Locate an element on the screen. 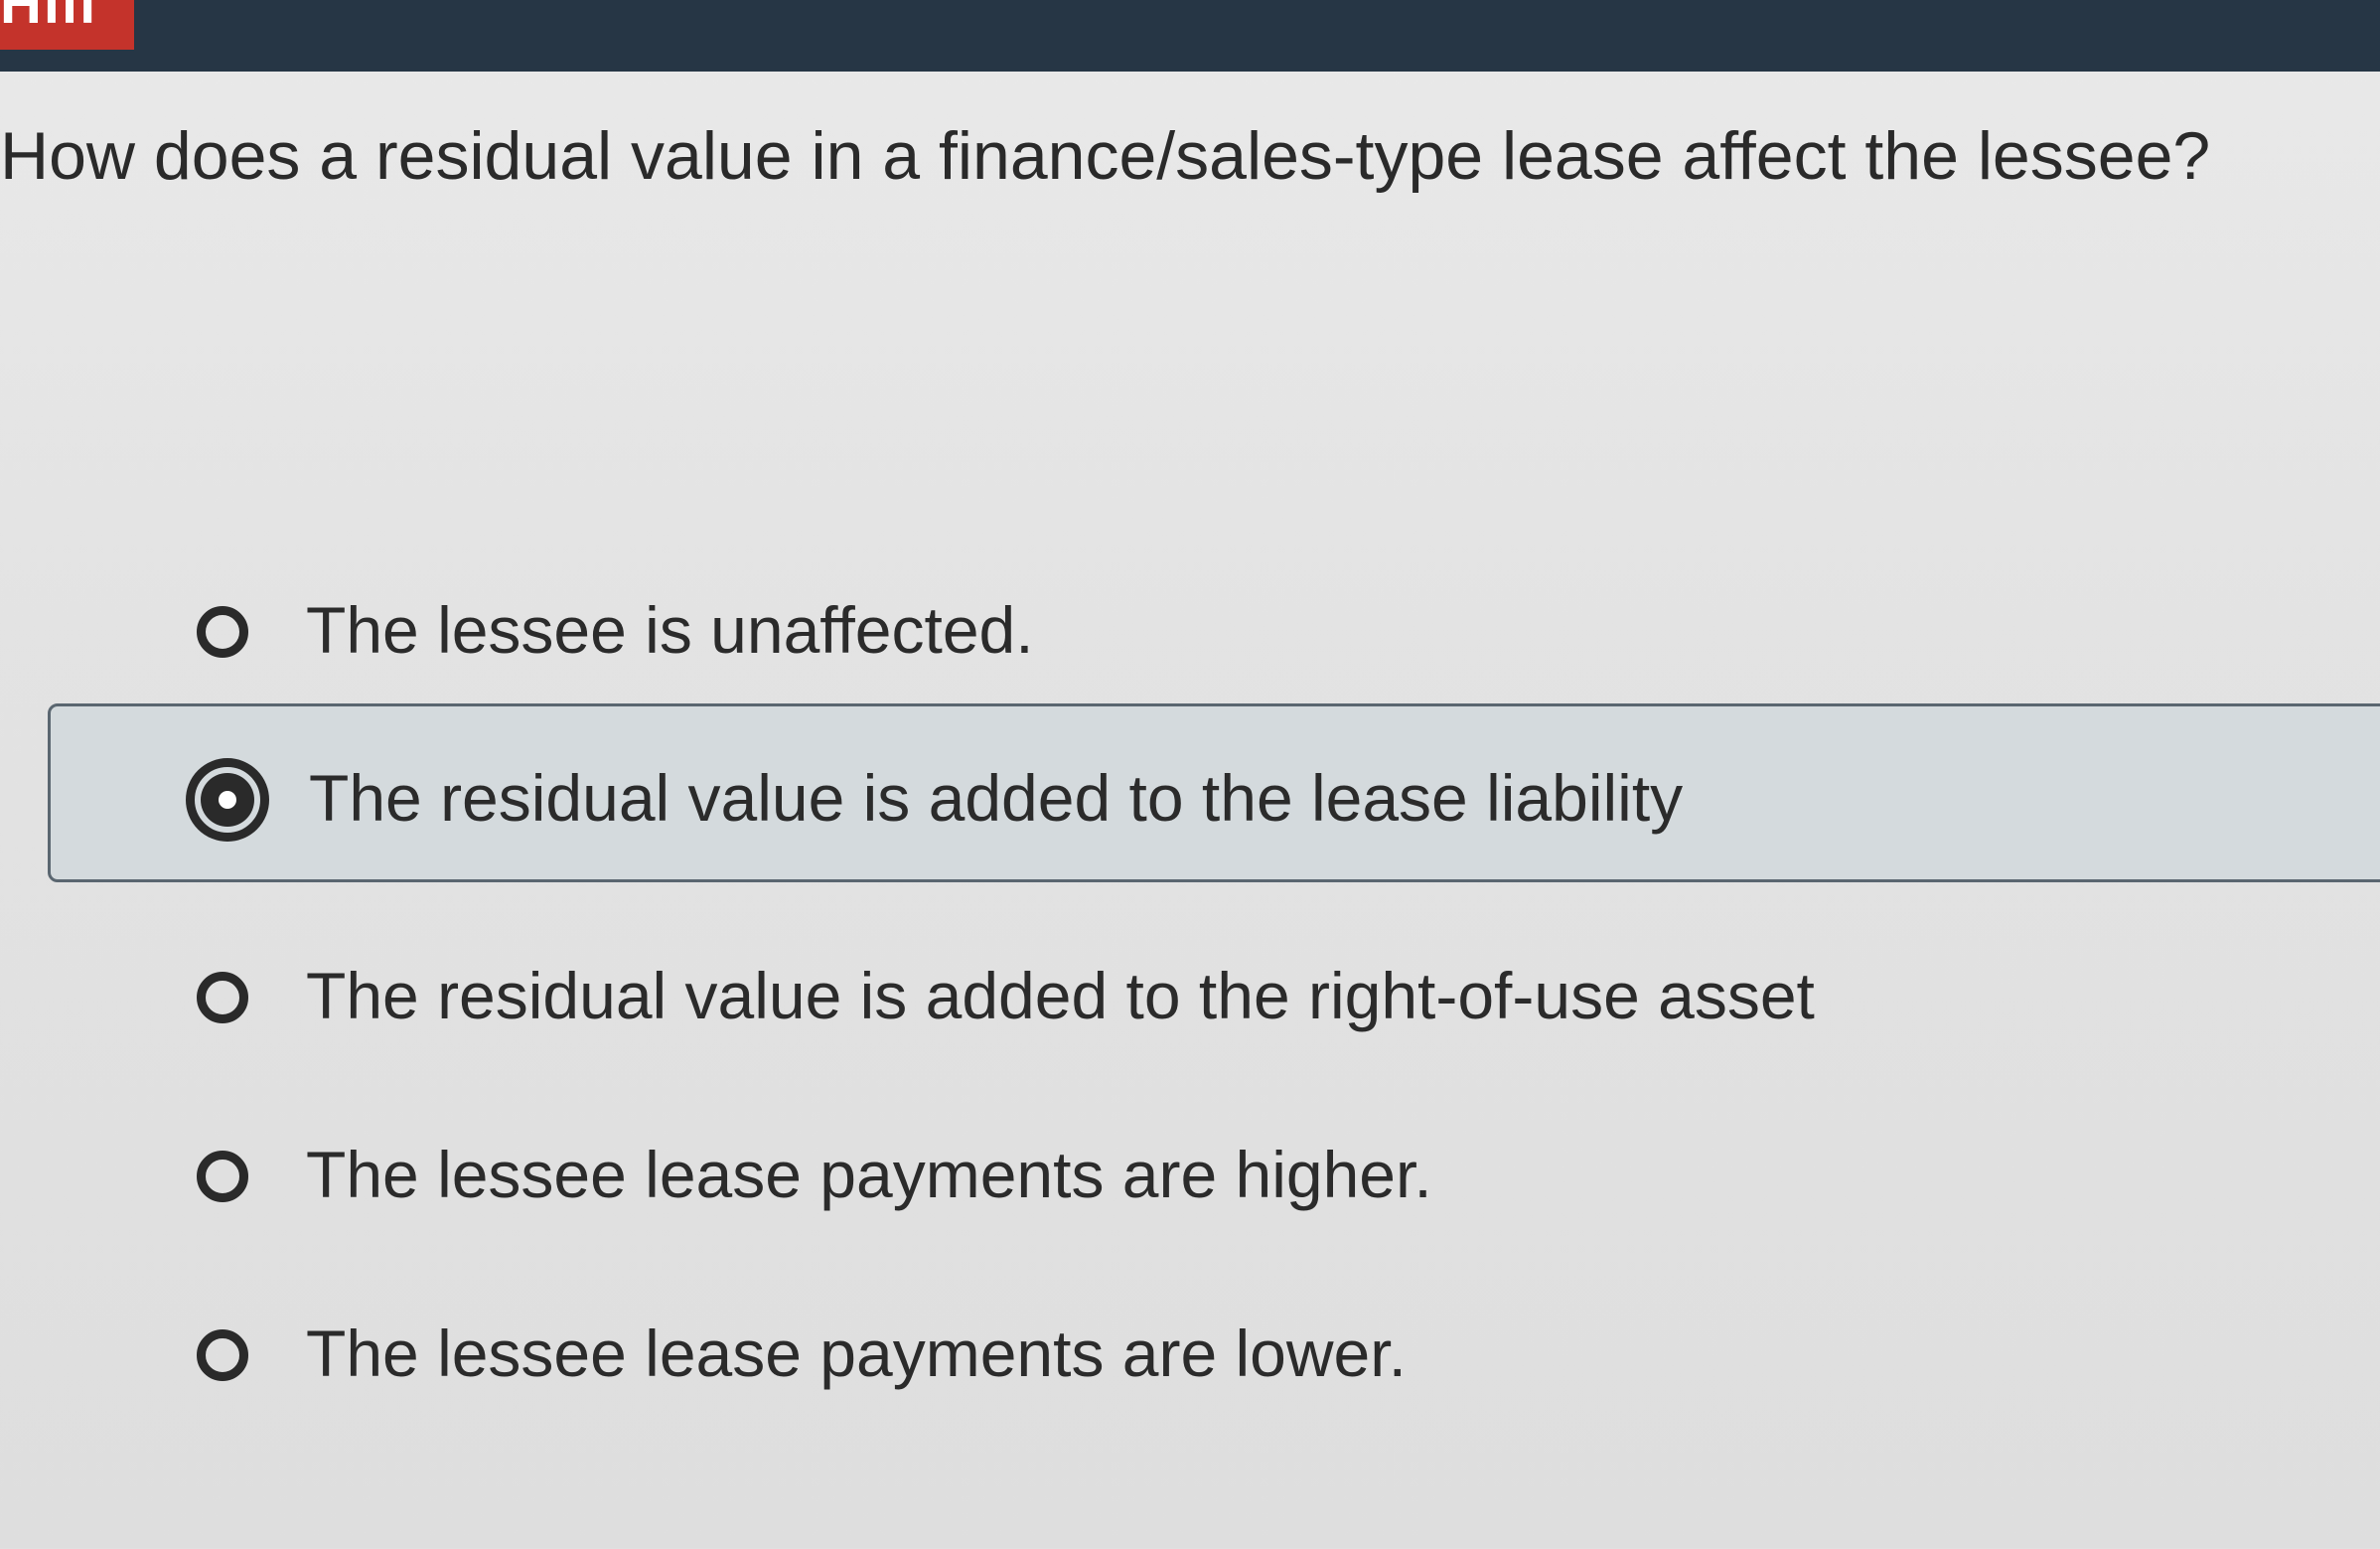  answer-option-label: The lessee is unaffected. is located at coordinates (670, 630).